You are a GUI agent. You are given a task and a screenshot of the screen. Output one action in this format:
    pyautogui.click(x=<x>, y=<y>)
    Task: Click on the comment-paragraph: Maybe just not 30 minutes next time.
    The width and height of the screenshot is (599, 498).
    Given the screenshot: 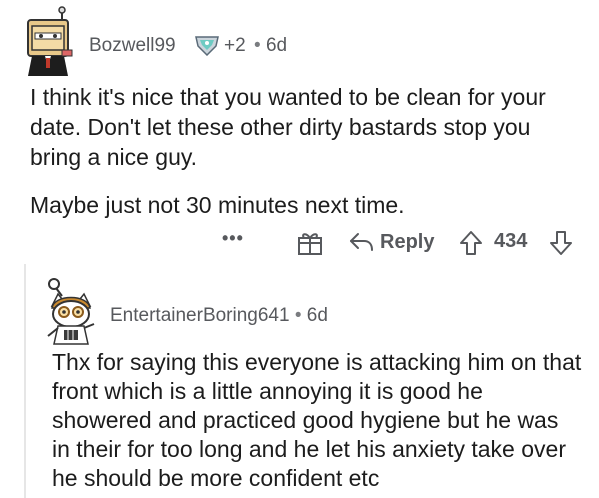 What is the action you would take?
    pyautogui.click(x=217, y=205)
    